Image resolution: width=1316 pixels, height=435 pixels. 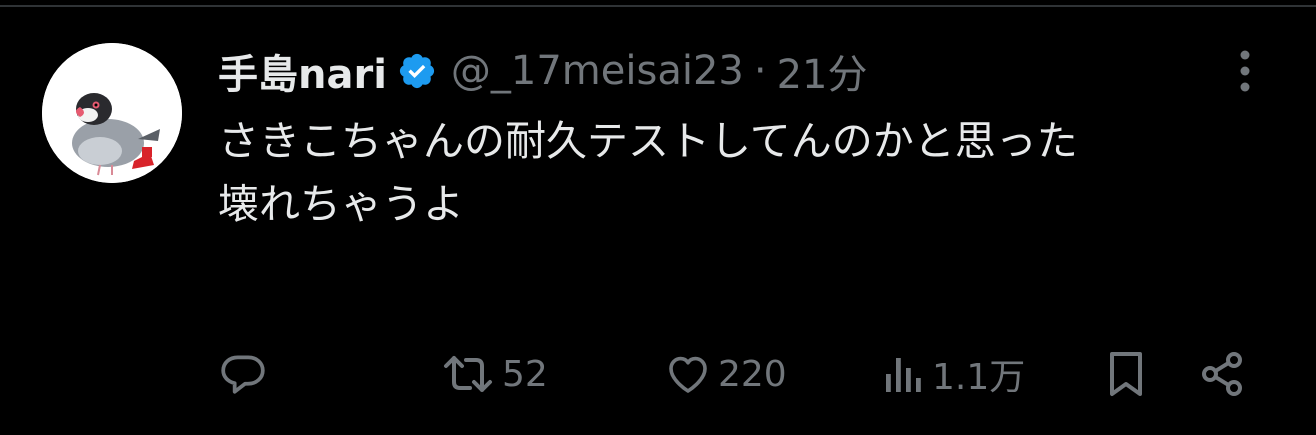 I want to click on timestamp: 21分, so click(x=822, y=71).